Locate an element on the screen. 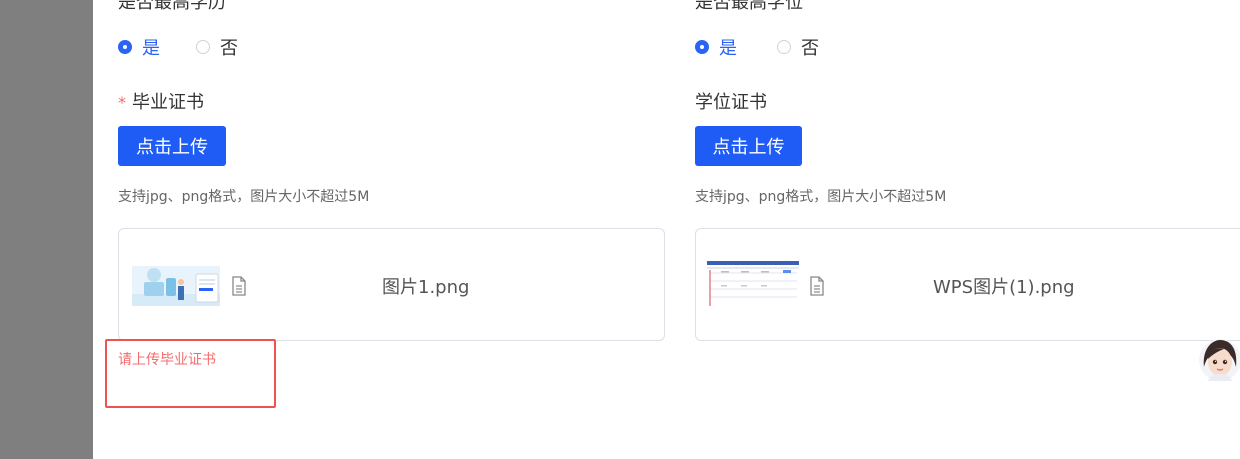 Image resolution: width=1240 pixels, height=459 pixels. highest-education-label: 是否最高学历 is located at coordinates (172, 6).